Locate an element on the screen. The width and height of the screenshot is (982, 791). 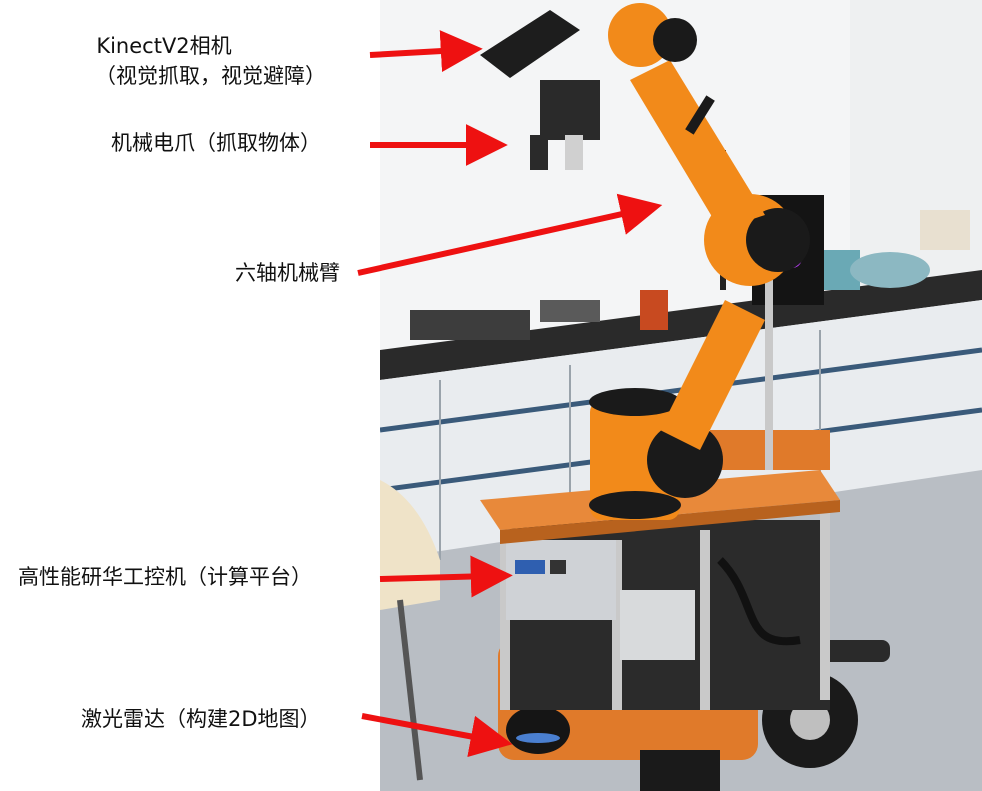
label-computer: 高性能研华工控机（计算平台） is located at coordinates (165, 577).